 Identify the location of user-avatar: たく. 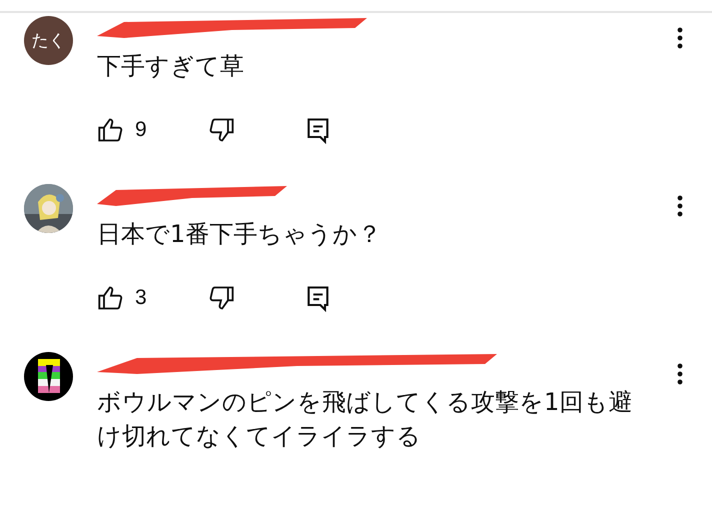
(48, 40).